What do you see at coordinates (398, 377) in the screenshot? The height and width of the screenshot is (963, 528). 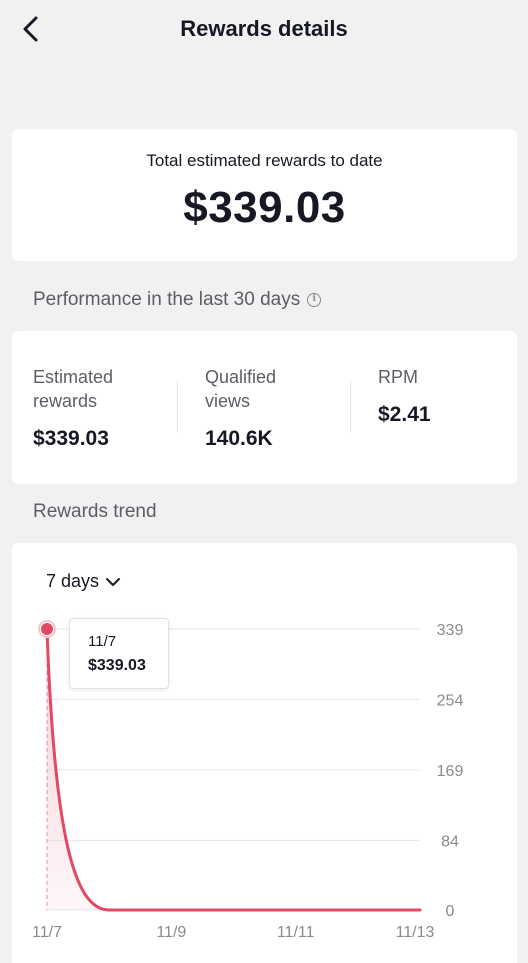 I see `metric-label: RPM` at bounding box center [398, 377].